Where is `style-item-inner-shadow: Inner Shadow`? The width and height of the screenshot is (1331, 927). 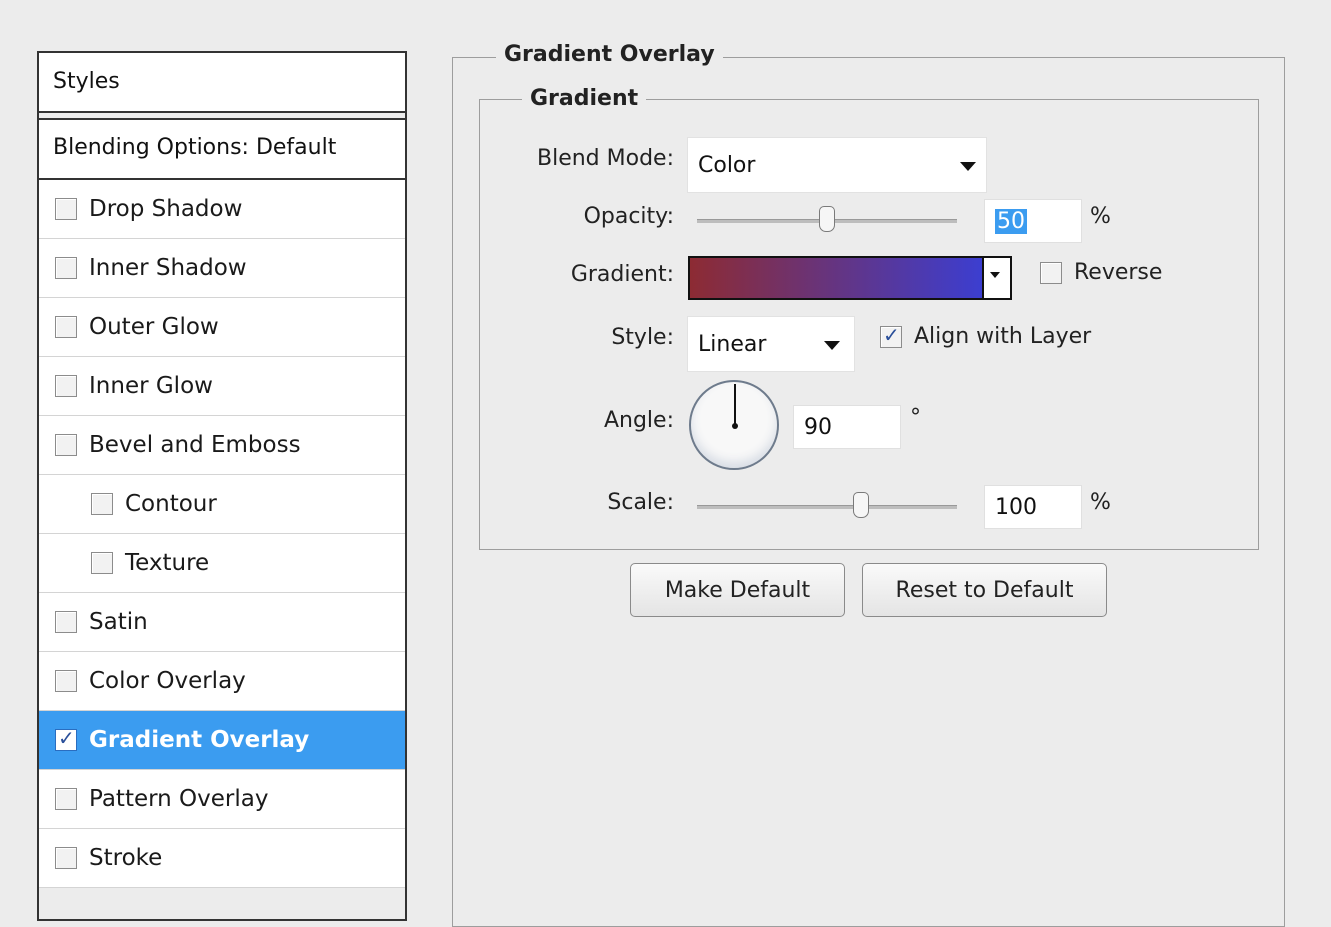
style-item-inner-shadow: Inner Shadow is located at coordinates (222, 268).